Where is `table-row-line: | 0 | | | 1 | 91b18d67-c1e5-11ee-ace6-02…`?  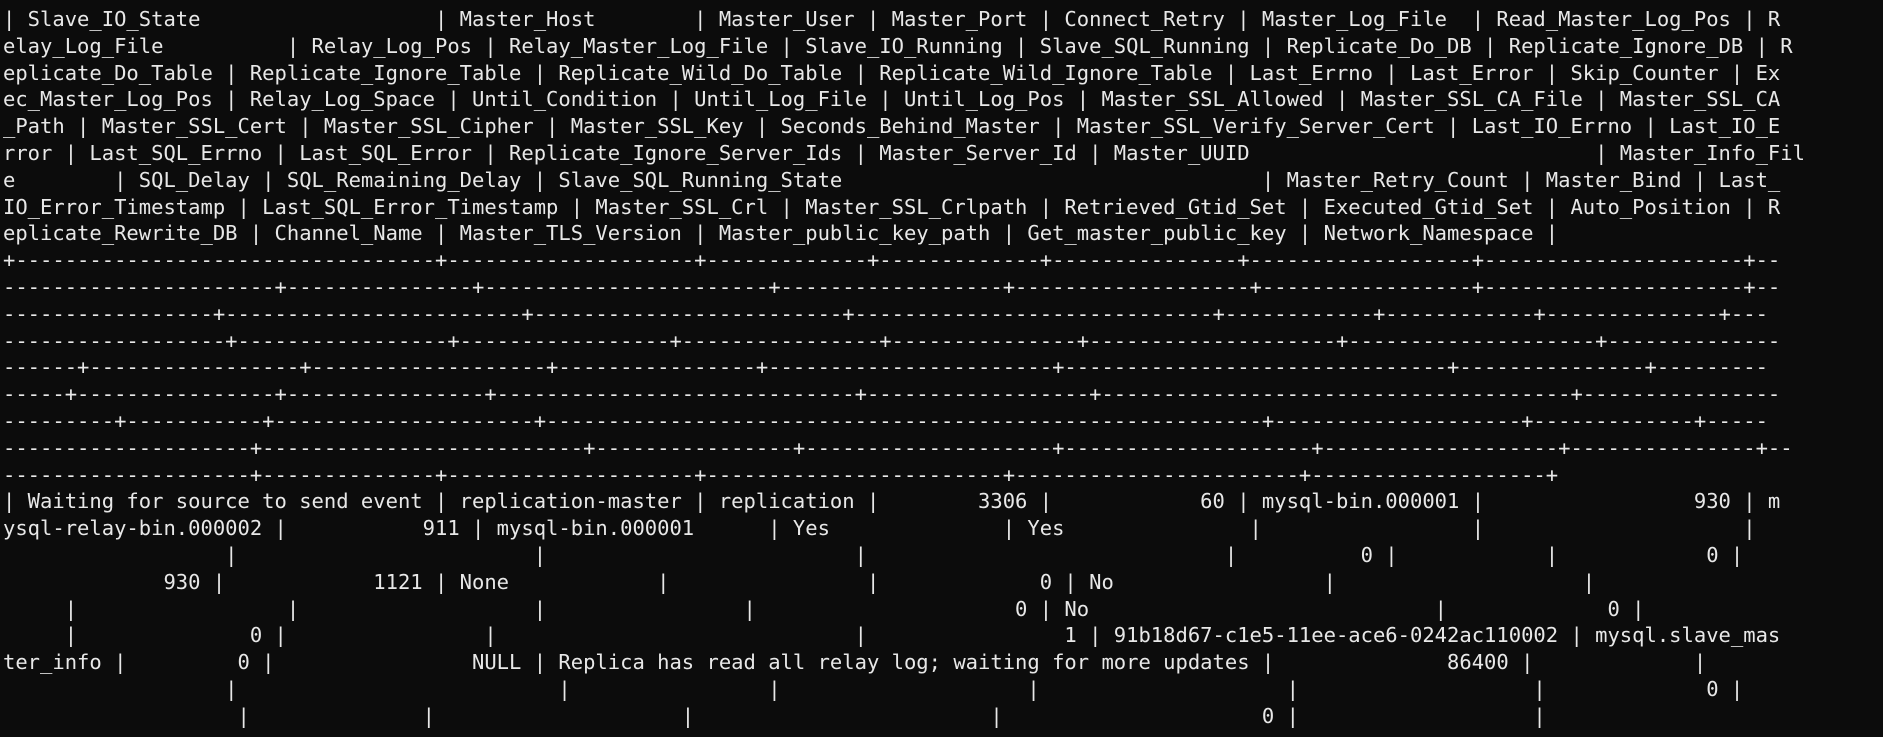
table-row-line: | 0 | | | 1 | 91b18d67-c1e5-11ee-ace6-02… is located at coordinates (892, 635).